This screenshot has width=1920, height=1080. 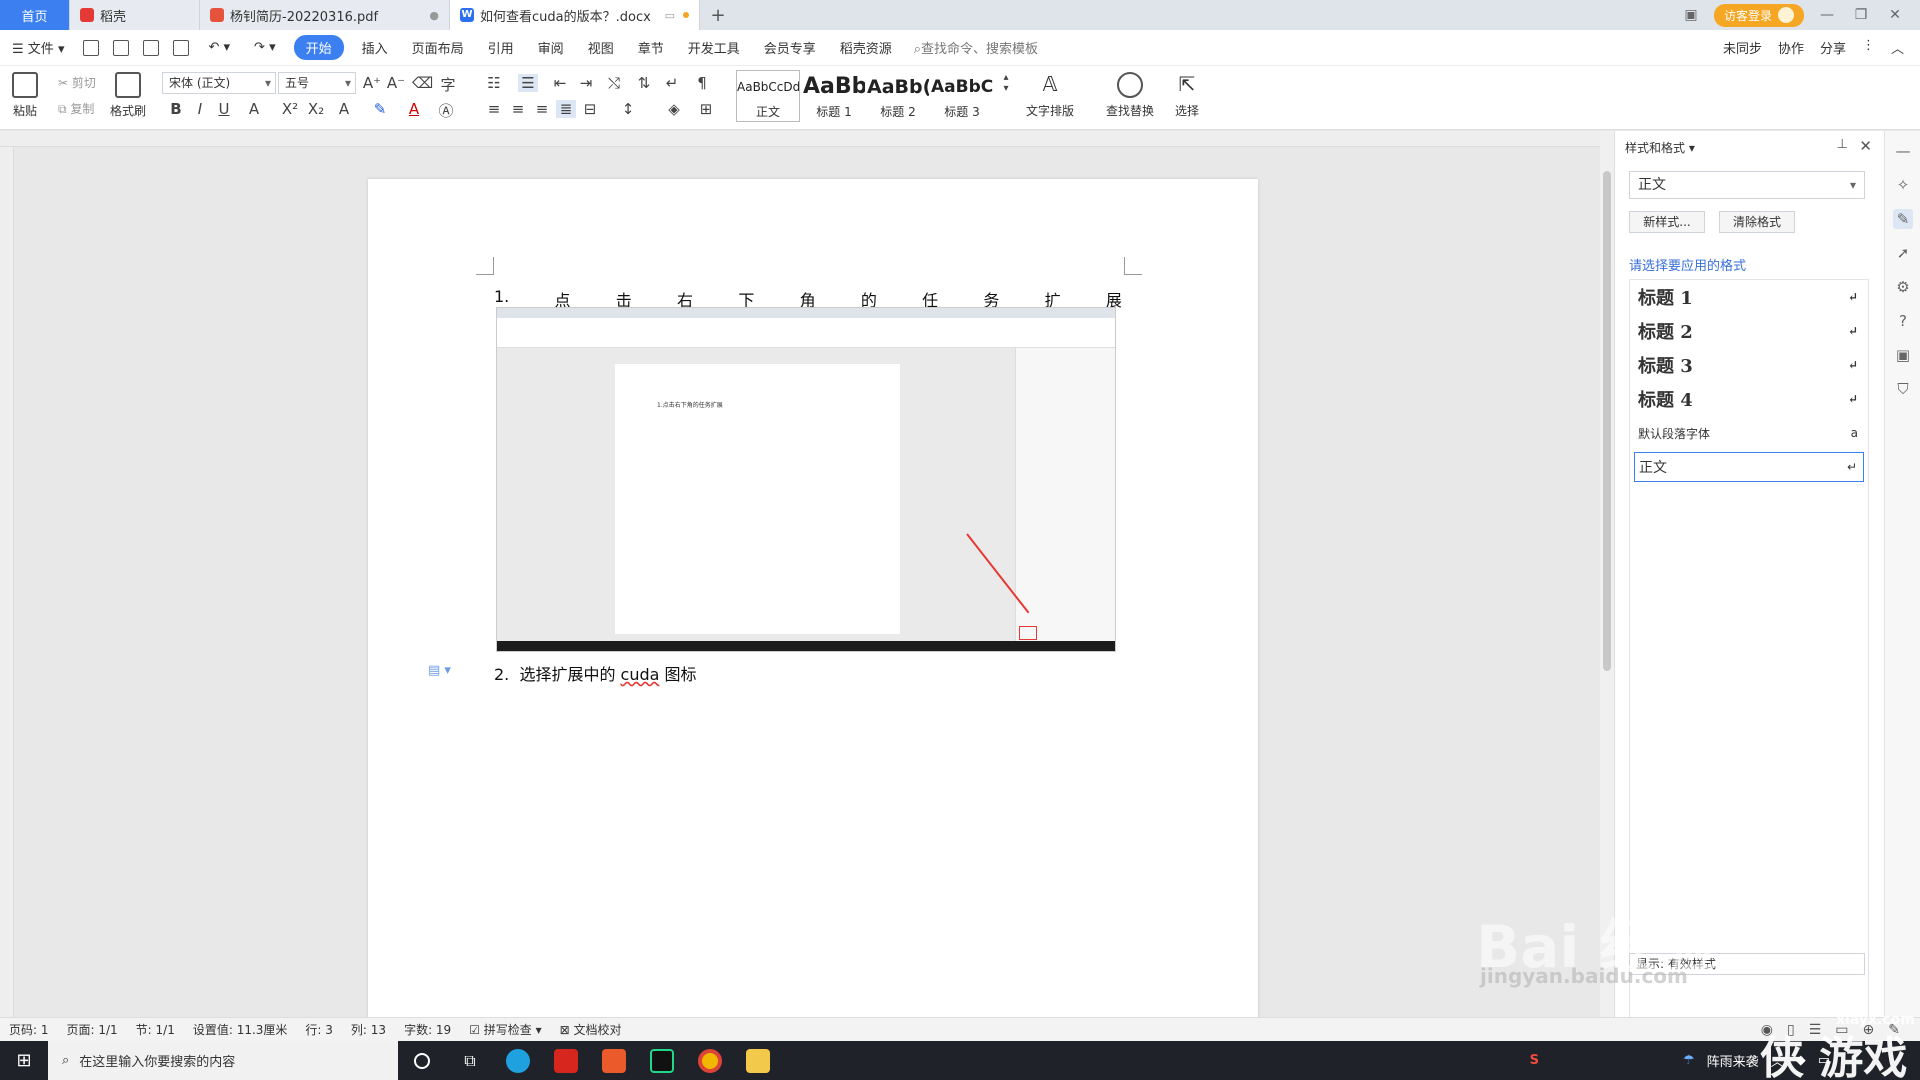 I want to click on menu-reference: 引用, so click(x=501, y=47).